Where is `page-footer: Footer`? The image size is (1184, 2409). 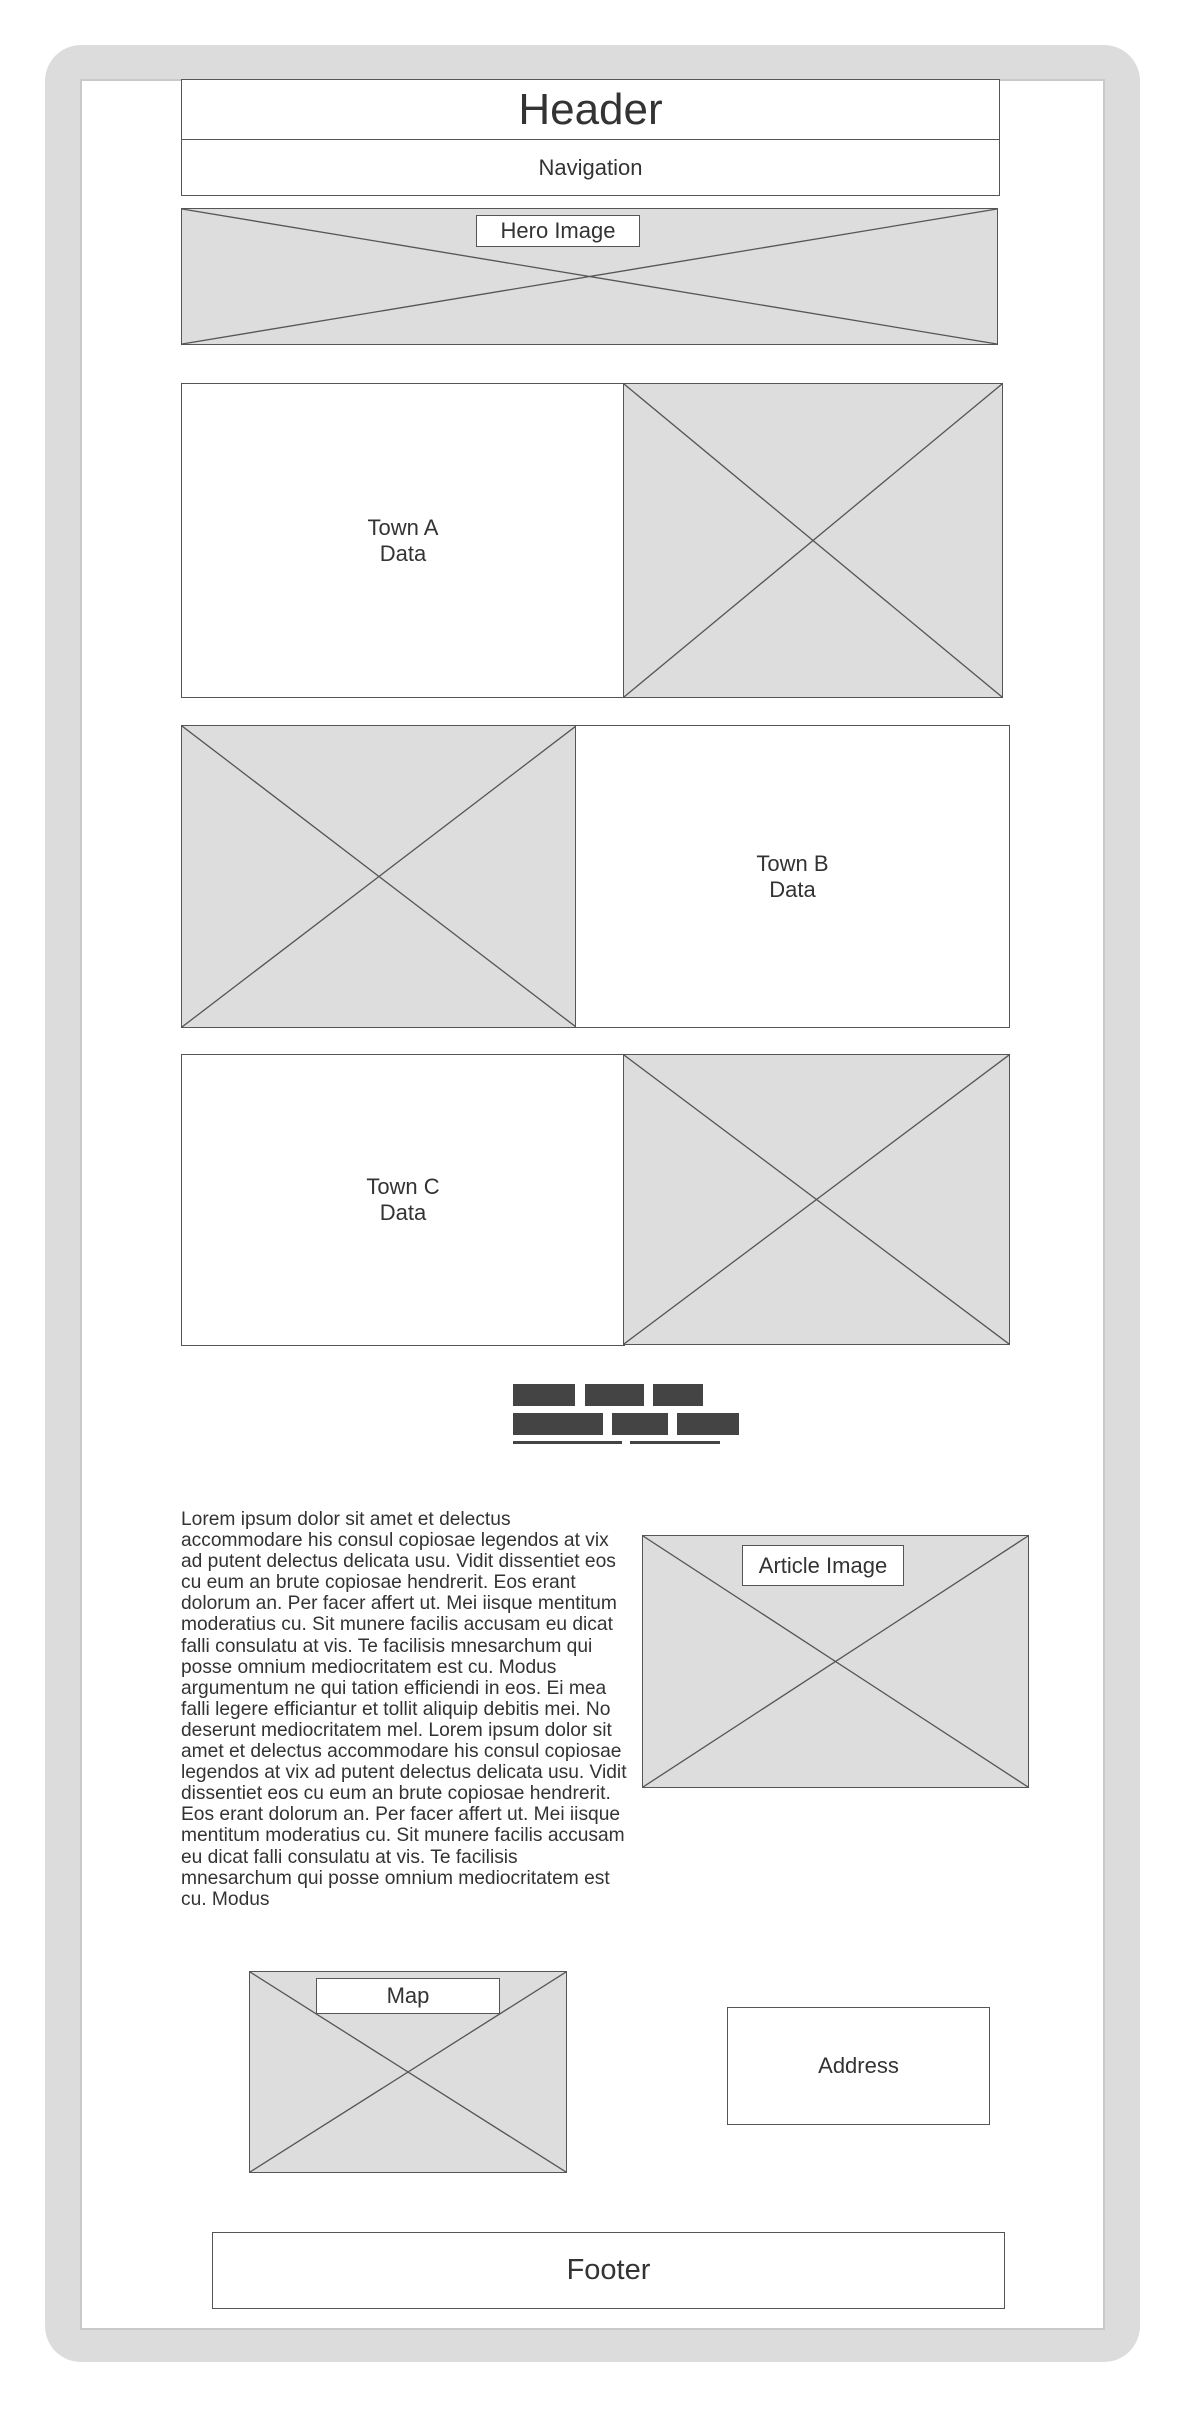 page-footer: Footer is located at coordinates (608, 2270).